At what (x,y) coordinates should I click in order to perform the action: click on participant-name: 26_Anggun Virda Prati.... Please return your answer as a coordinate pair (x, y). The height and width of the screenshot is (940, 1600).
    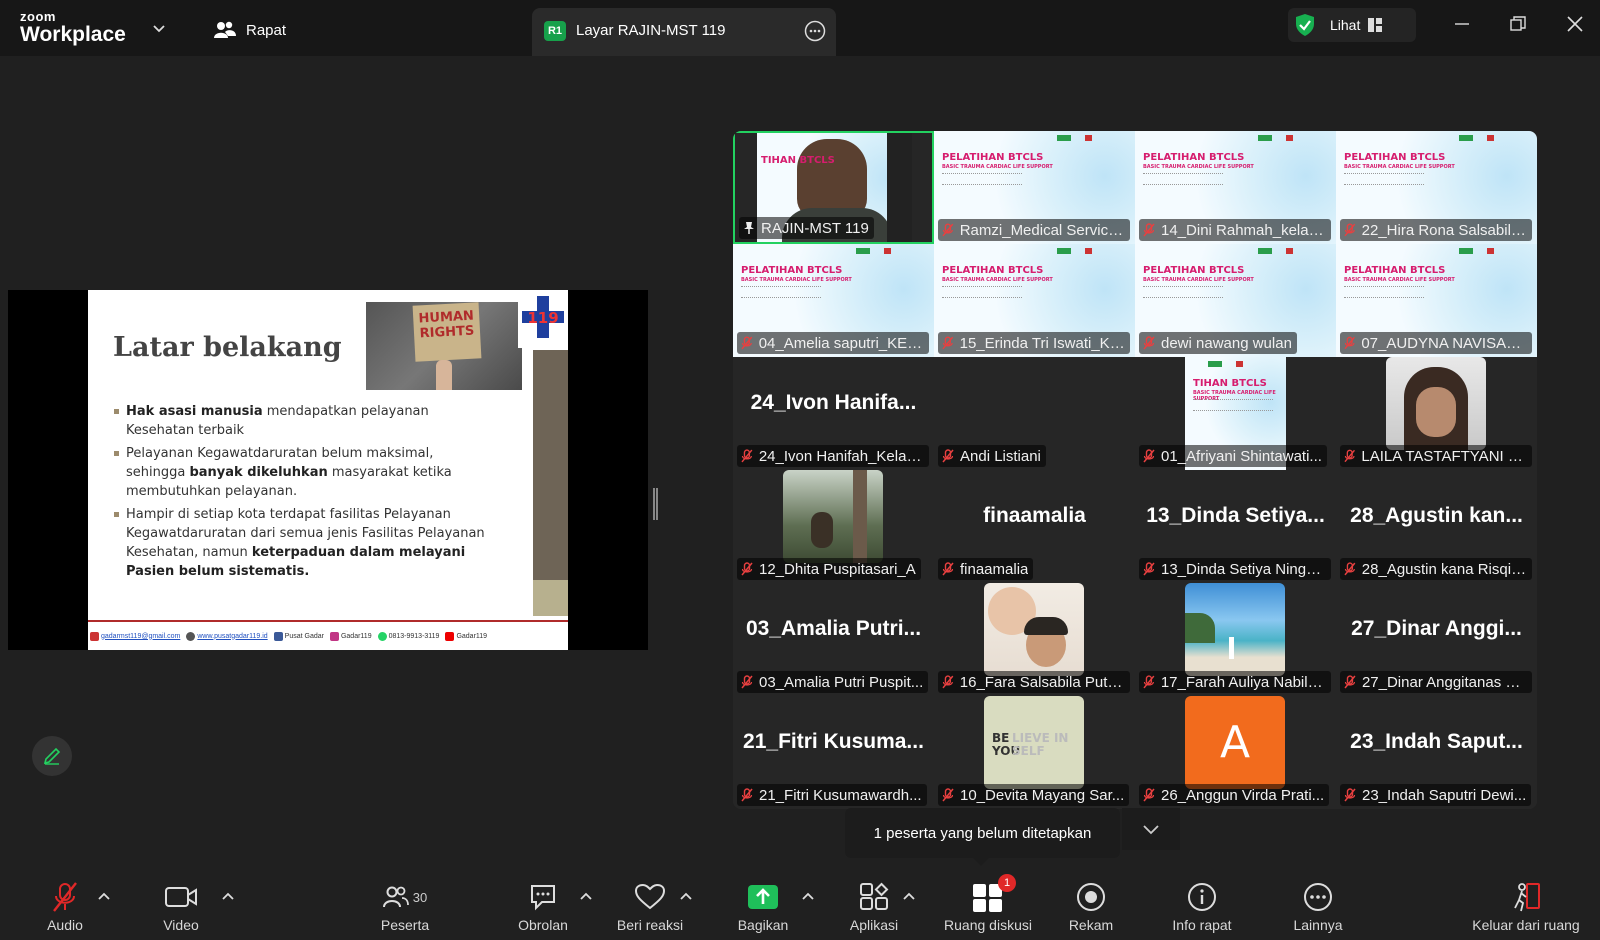
    Looking at the image, I should click on (1243, 795).